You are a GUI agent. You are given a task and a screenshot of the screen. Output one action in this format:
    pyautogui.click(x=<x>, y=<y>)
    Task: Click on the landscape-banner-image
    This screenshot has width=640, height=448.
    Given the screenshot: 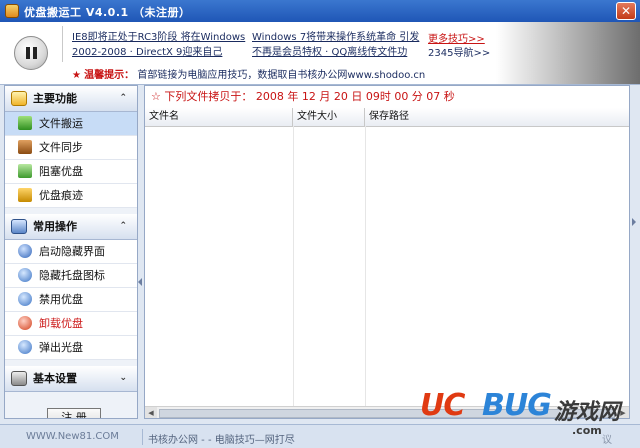 What is the action you would take?
    pyautogui.click(x=568, y=53)
    